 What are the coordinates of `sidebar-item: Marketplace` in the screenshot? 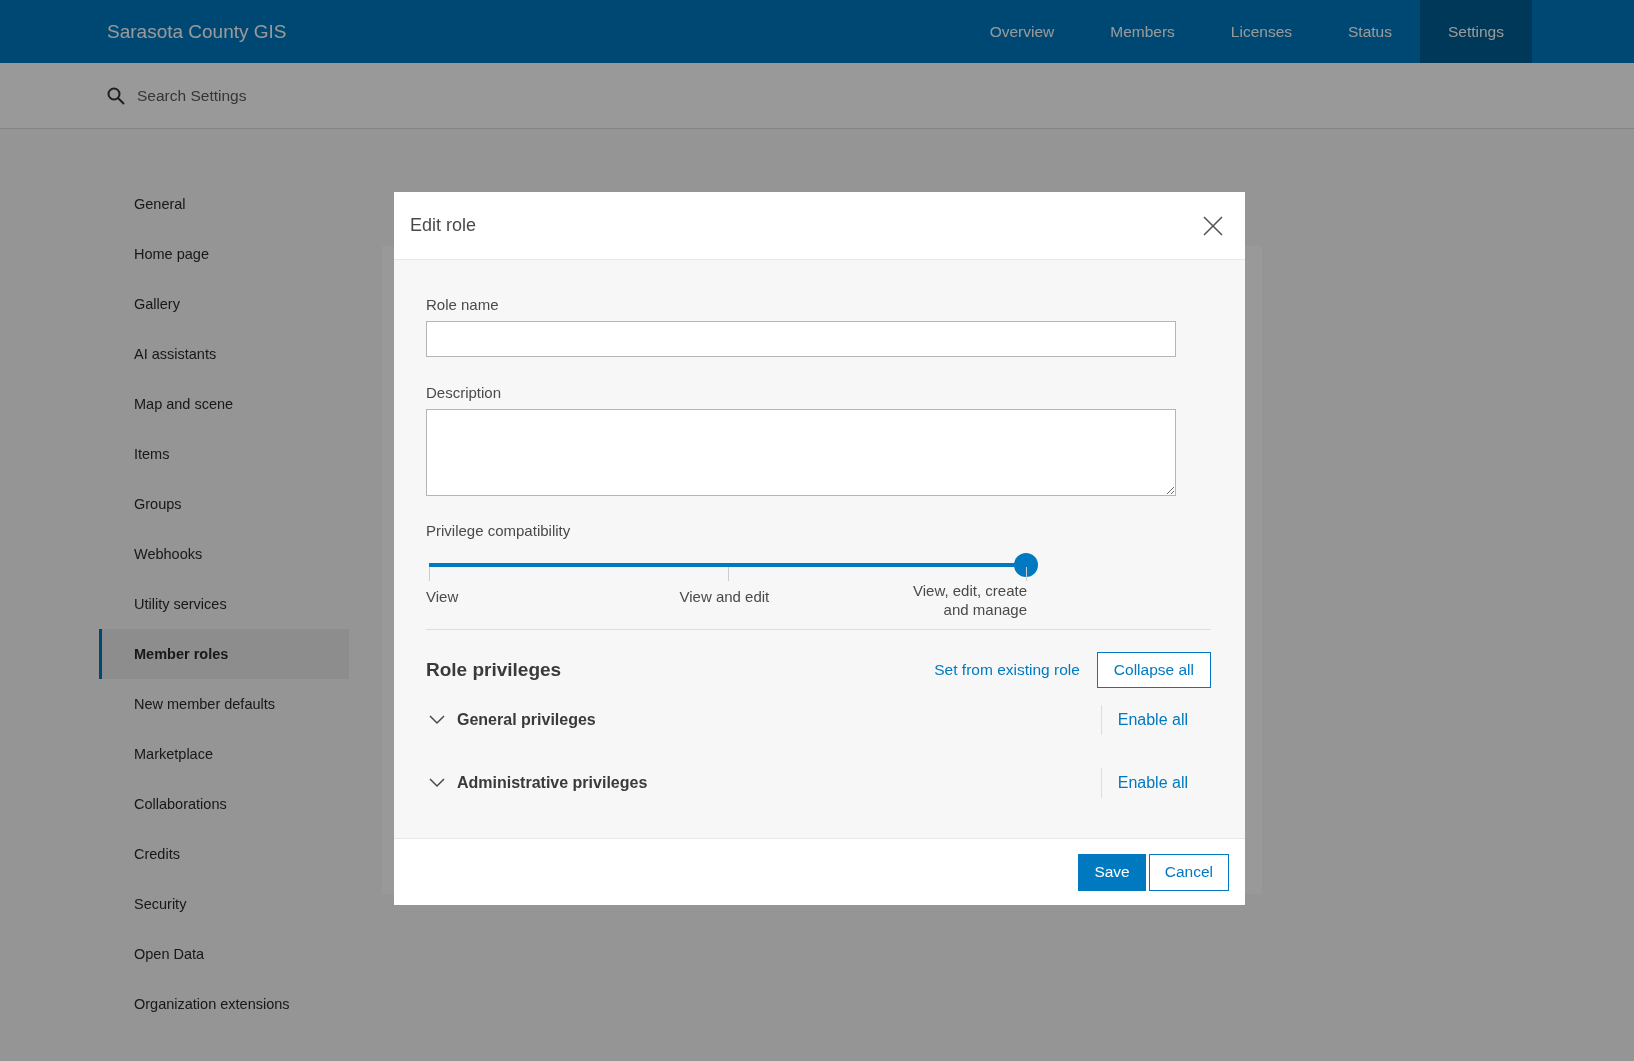 It's located at (224, 754).